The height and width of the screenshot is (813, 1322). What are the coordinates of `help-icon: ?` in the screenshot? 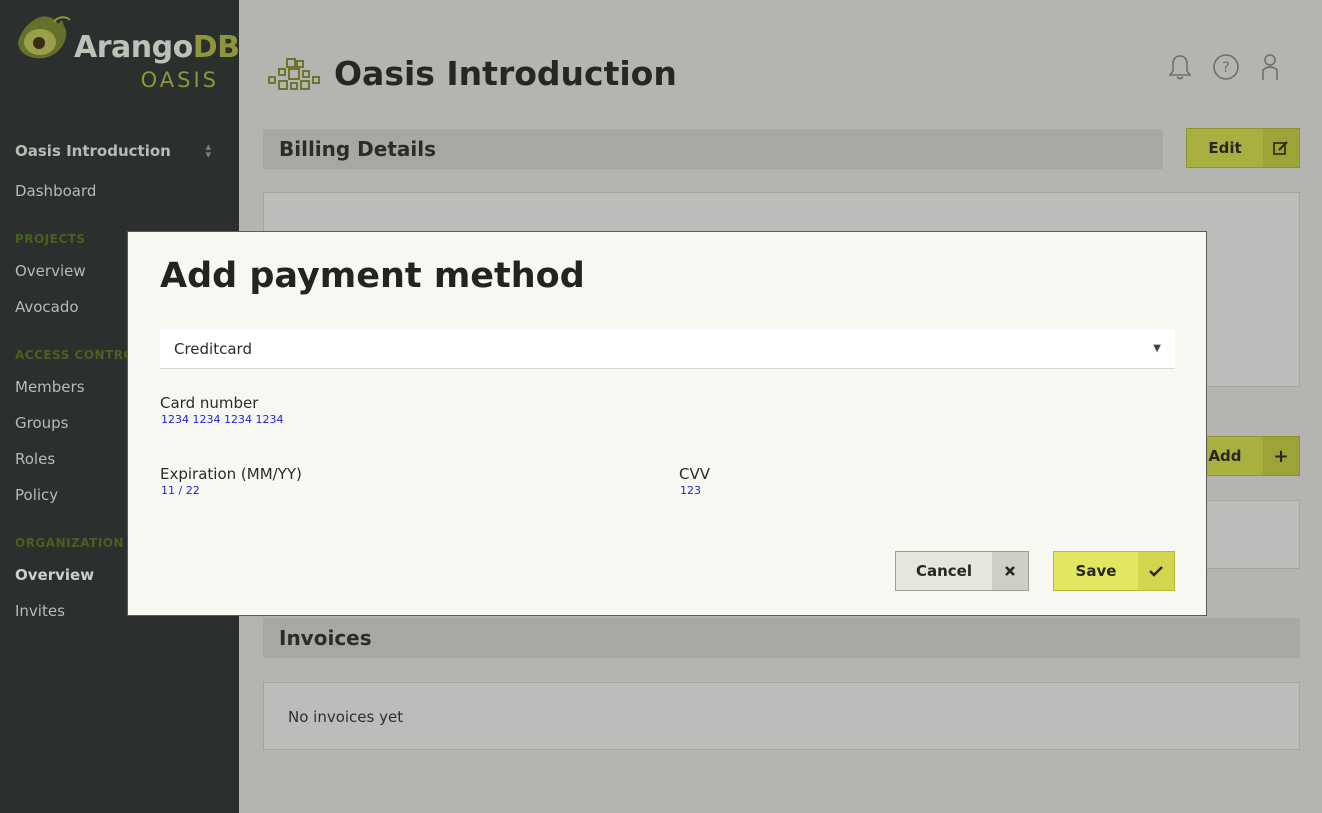 It's located at (1226, 67).